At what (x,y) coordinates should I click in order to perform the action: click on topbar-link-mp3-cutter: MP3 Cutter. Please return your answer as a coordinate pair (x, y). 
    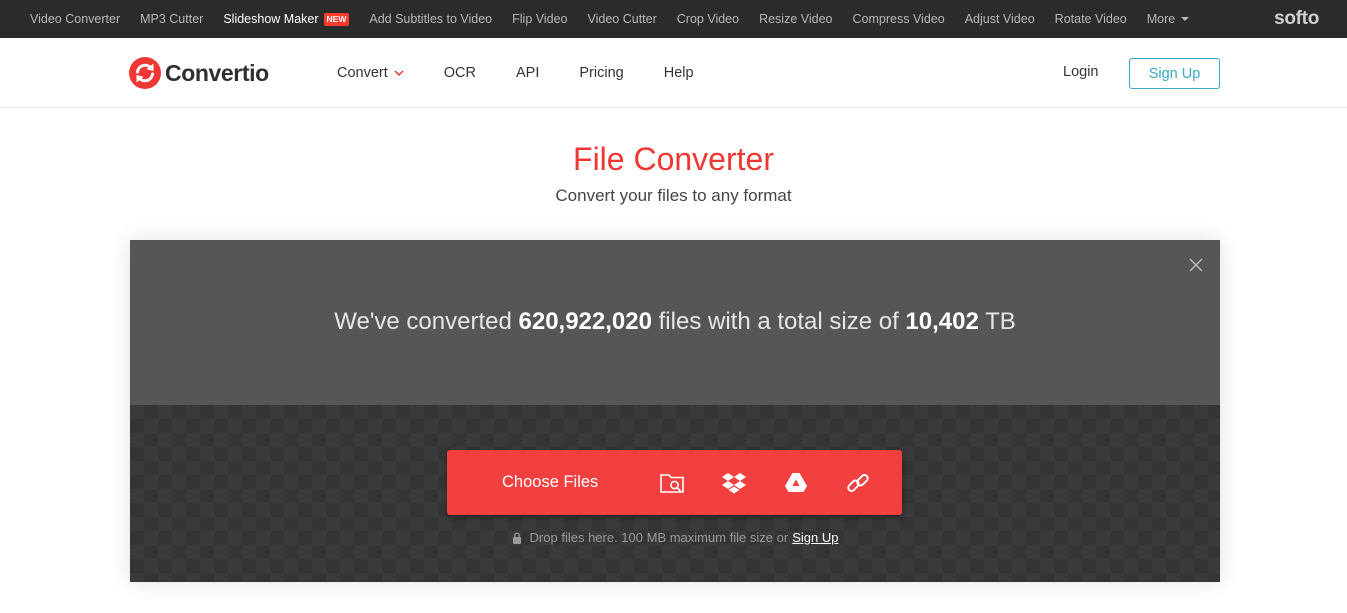
    Looking at the image, I should click on (171, 19).